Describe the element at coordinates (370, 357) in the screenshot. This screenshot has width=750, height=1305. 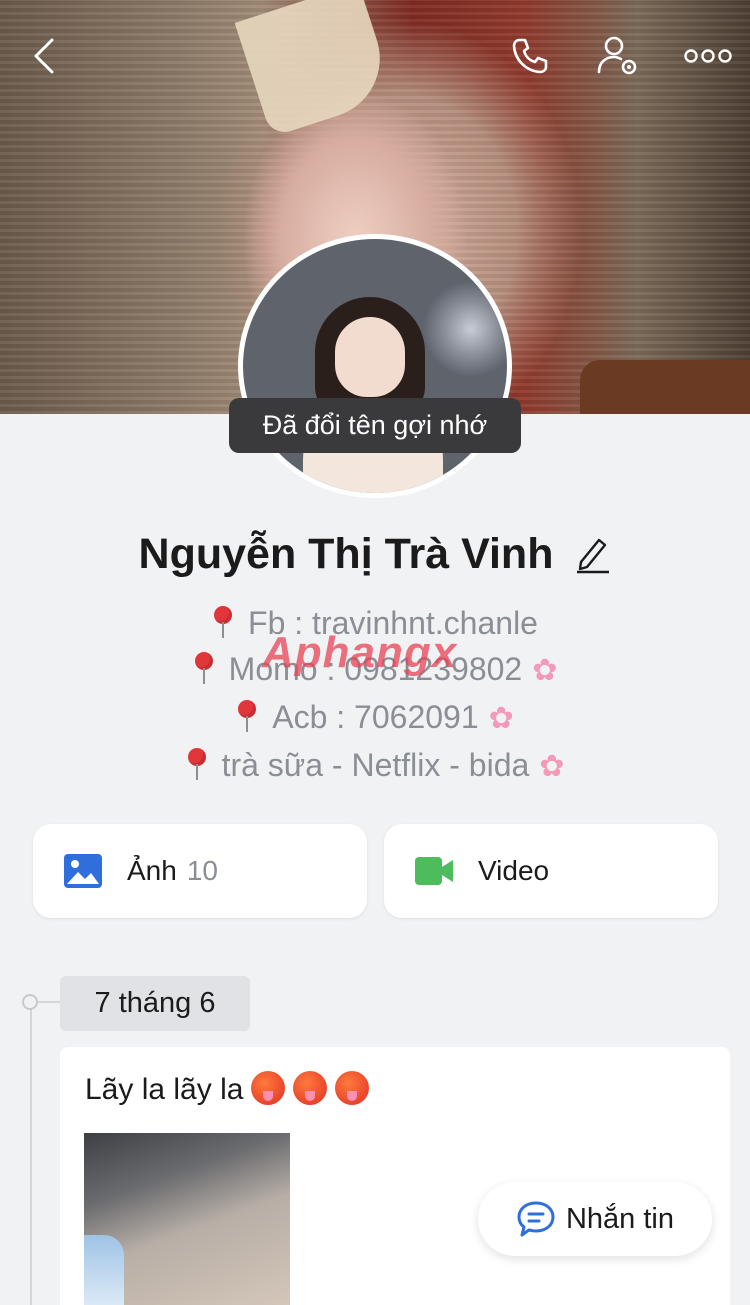
I see `avatar-face` at that location.